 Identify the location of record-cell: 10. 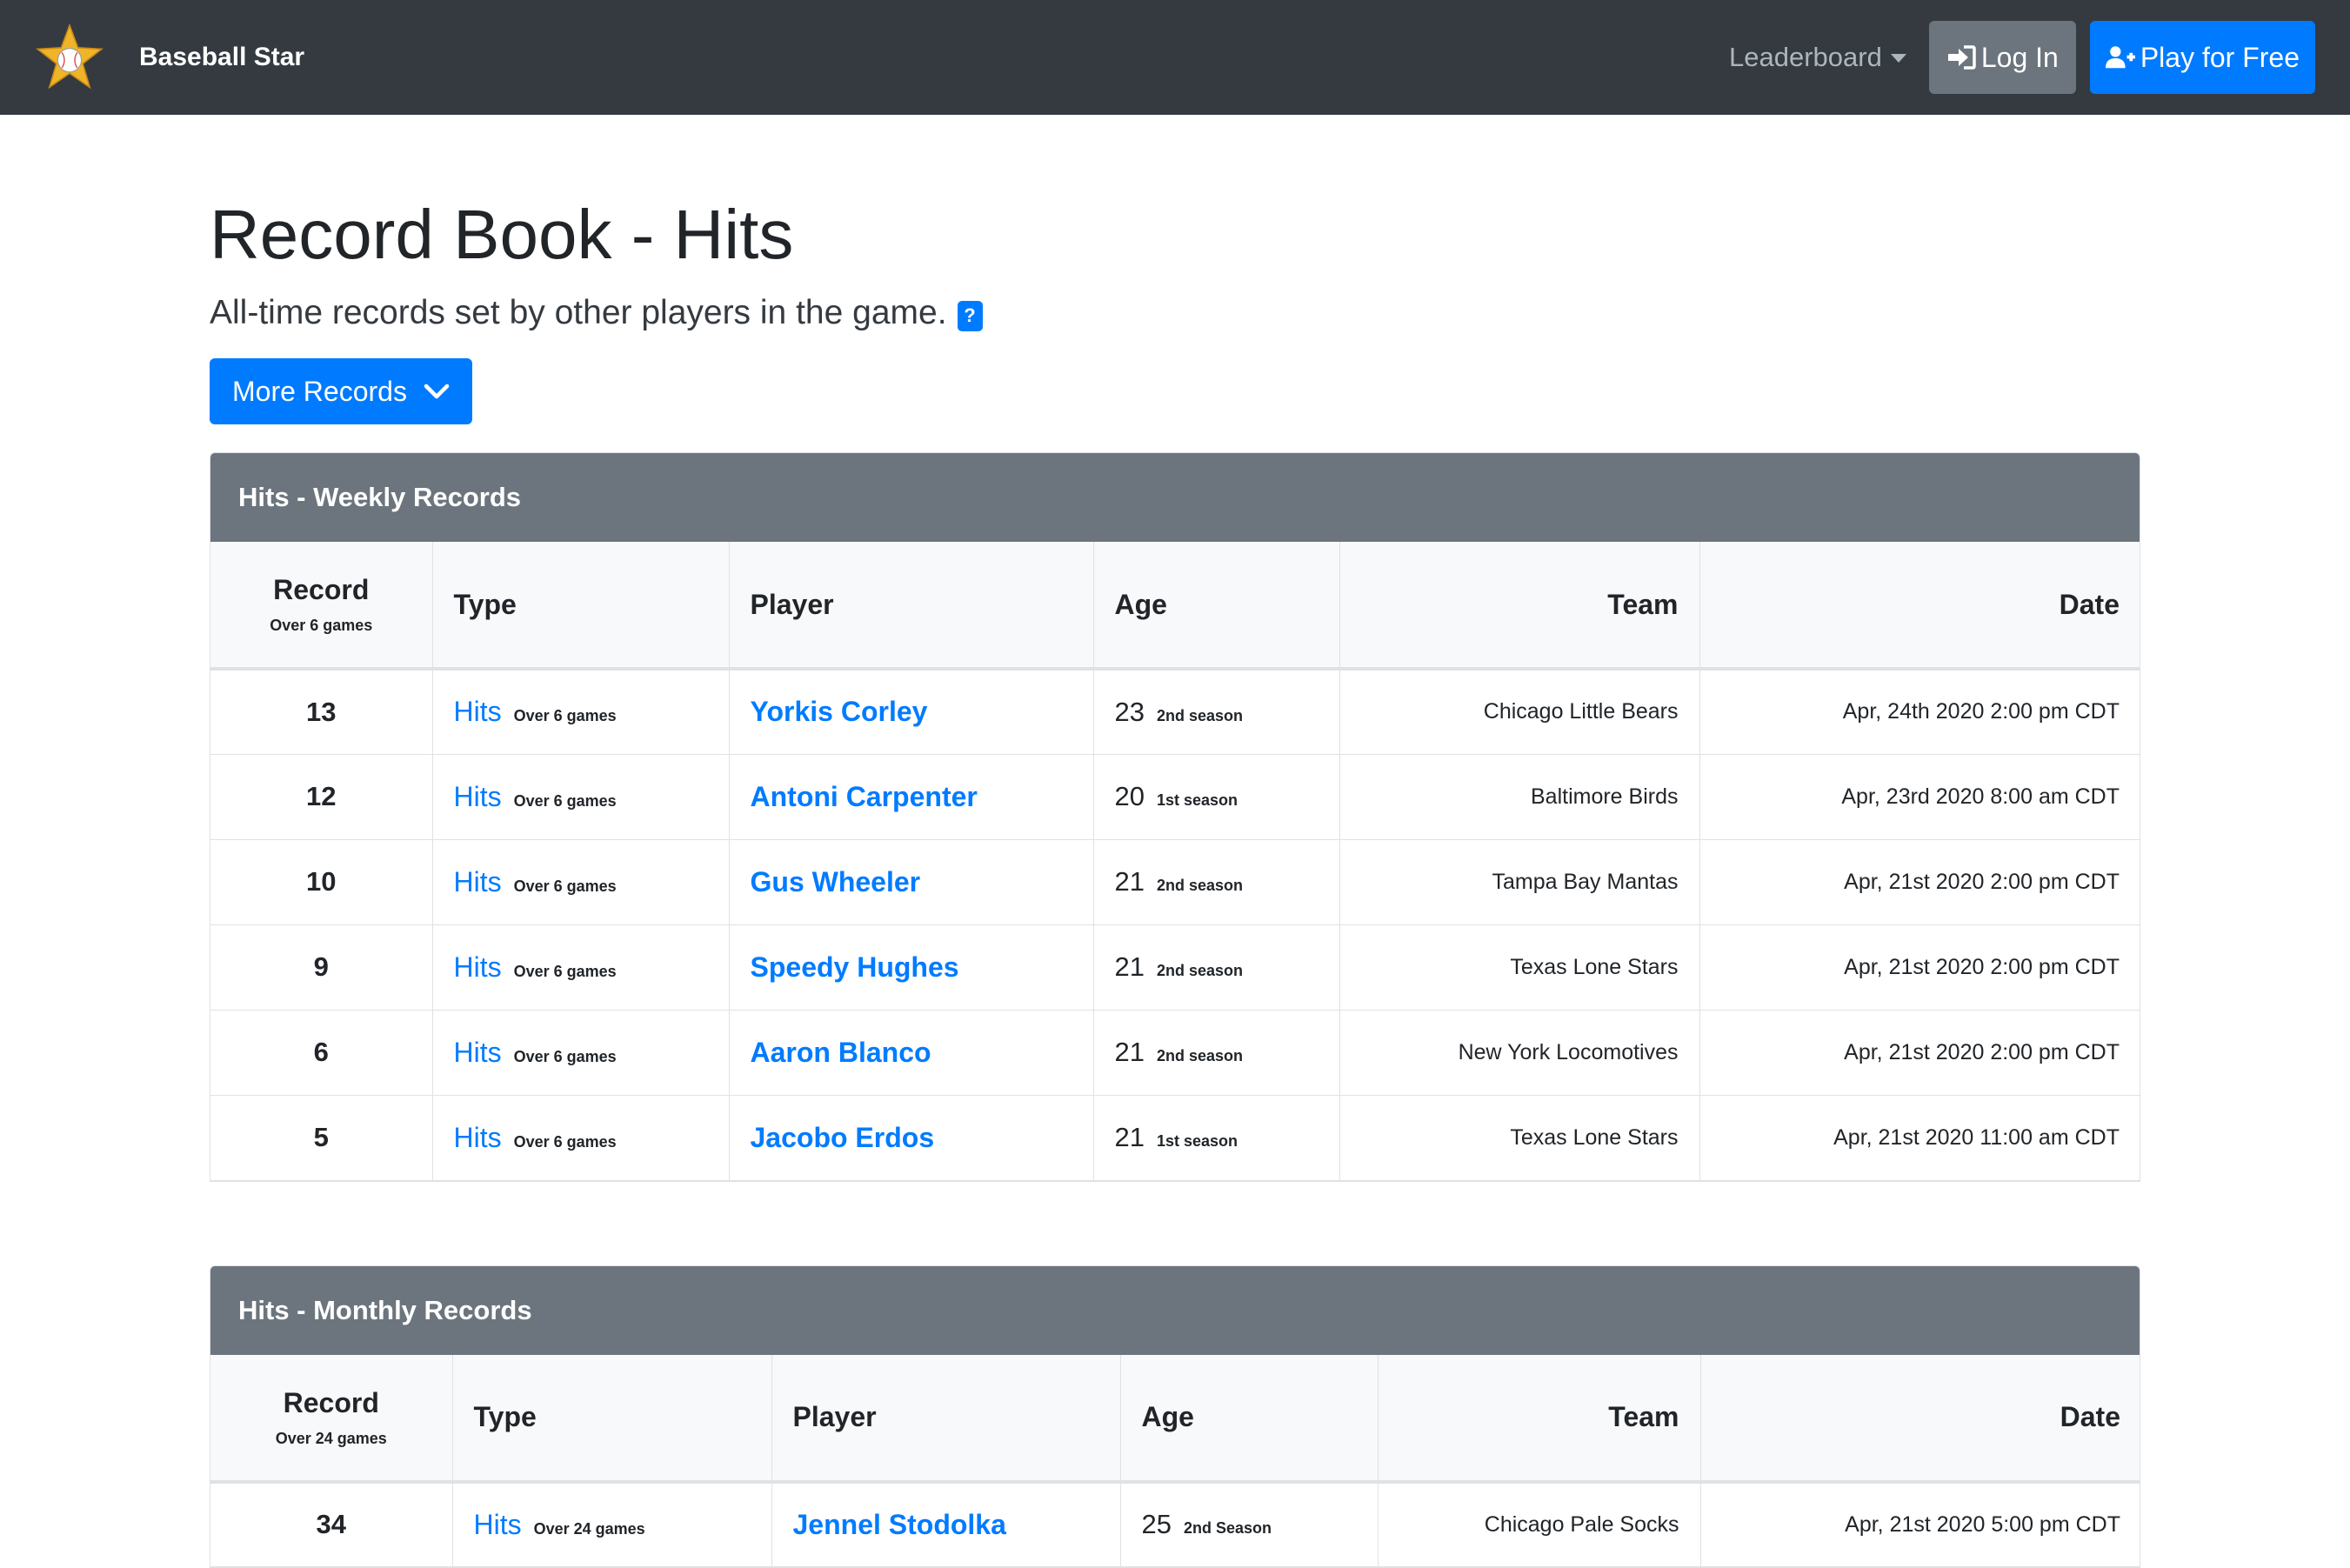
(321, 881).